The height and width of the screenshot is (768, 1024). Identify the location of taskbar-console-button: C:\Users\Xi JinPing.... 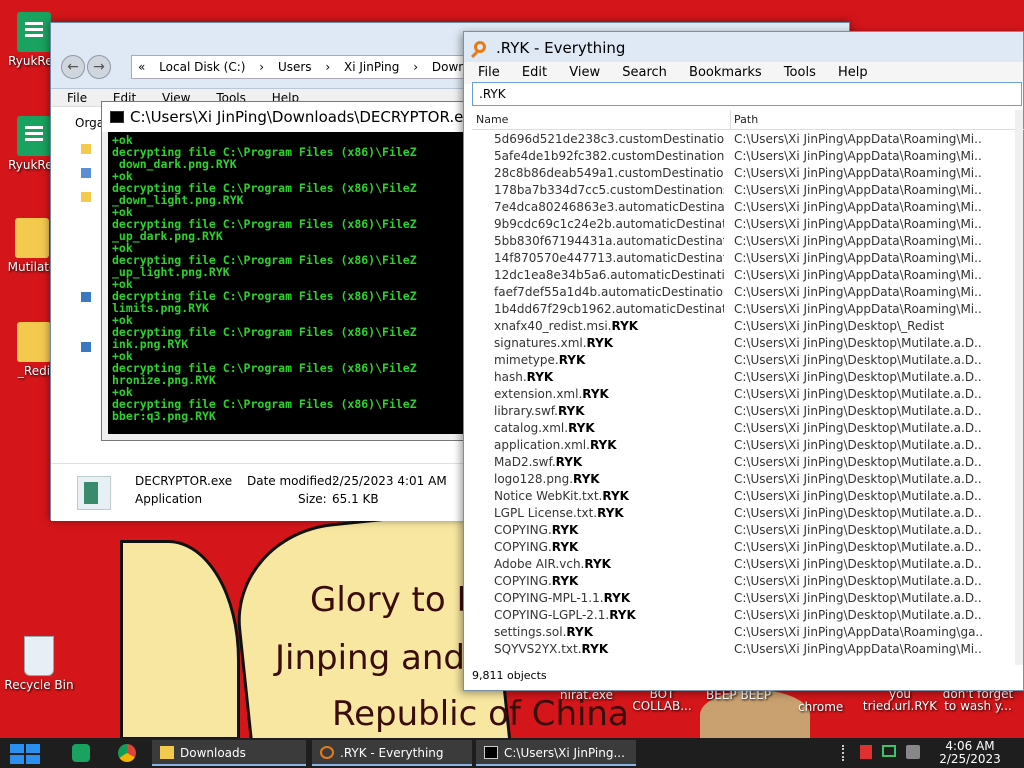
(556, 753).